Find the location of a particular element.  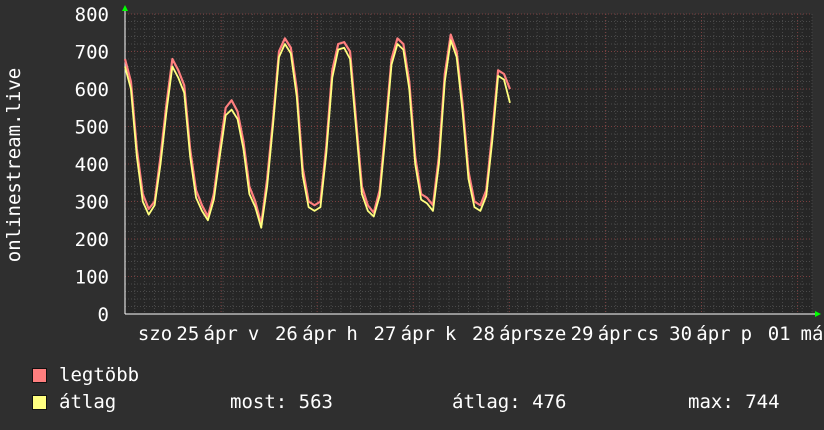

x-tick-label: má is located at coordinates (812, 334).